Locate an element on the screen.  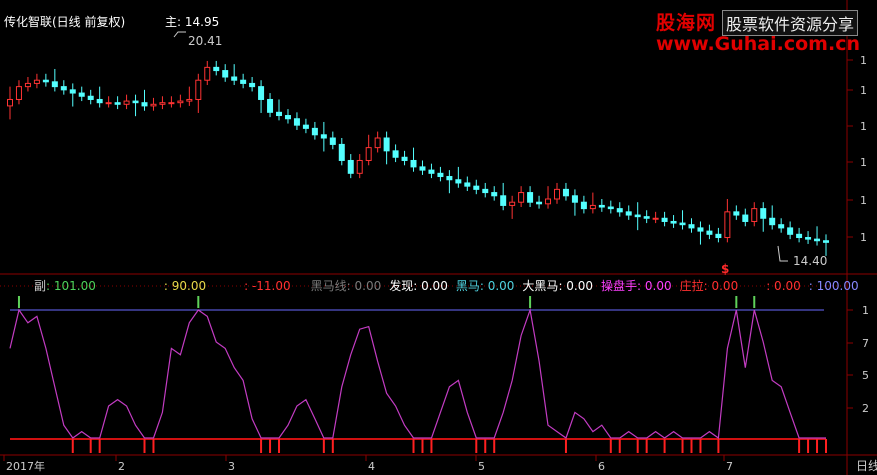
high-price-label: 20.41 is located at coordinates (205, 41).